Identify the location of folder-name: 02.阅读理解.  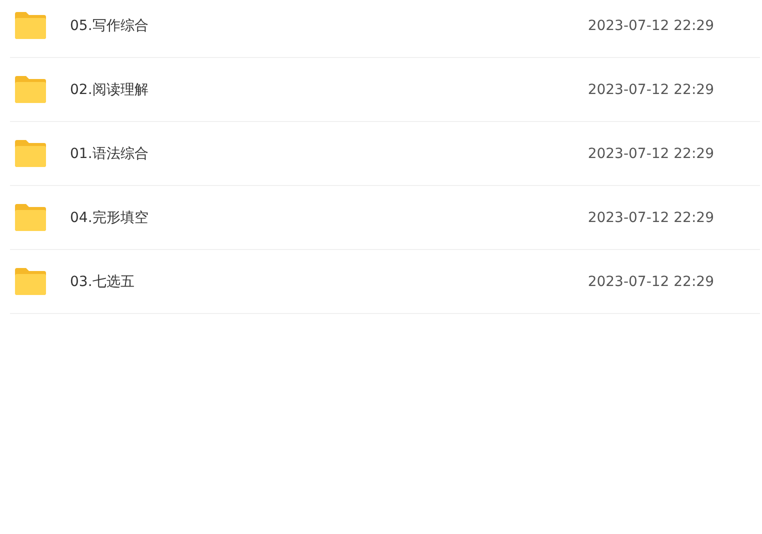
(329, 89).